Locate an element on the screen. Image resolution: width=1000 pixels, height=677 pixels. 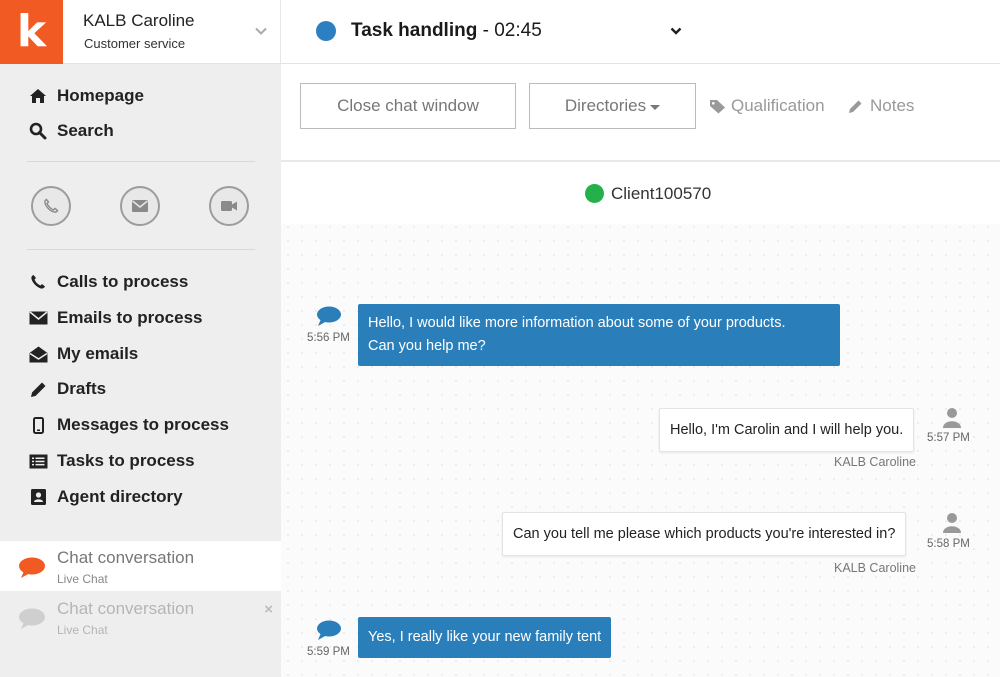
sidebar-item-calls-to-process: Calls to process is located at coordinates (108, 282).